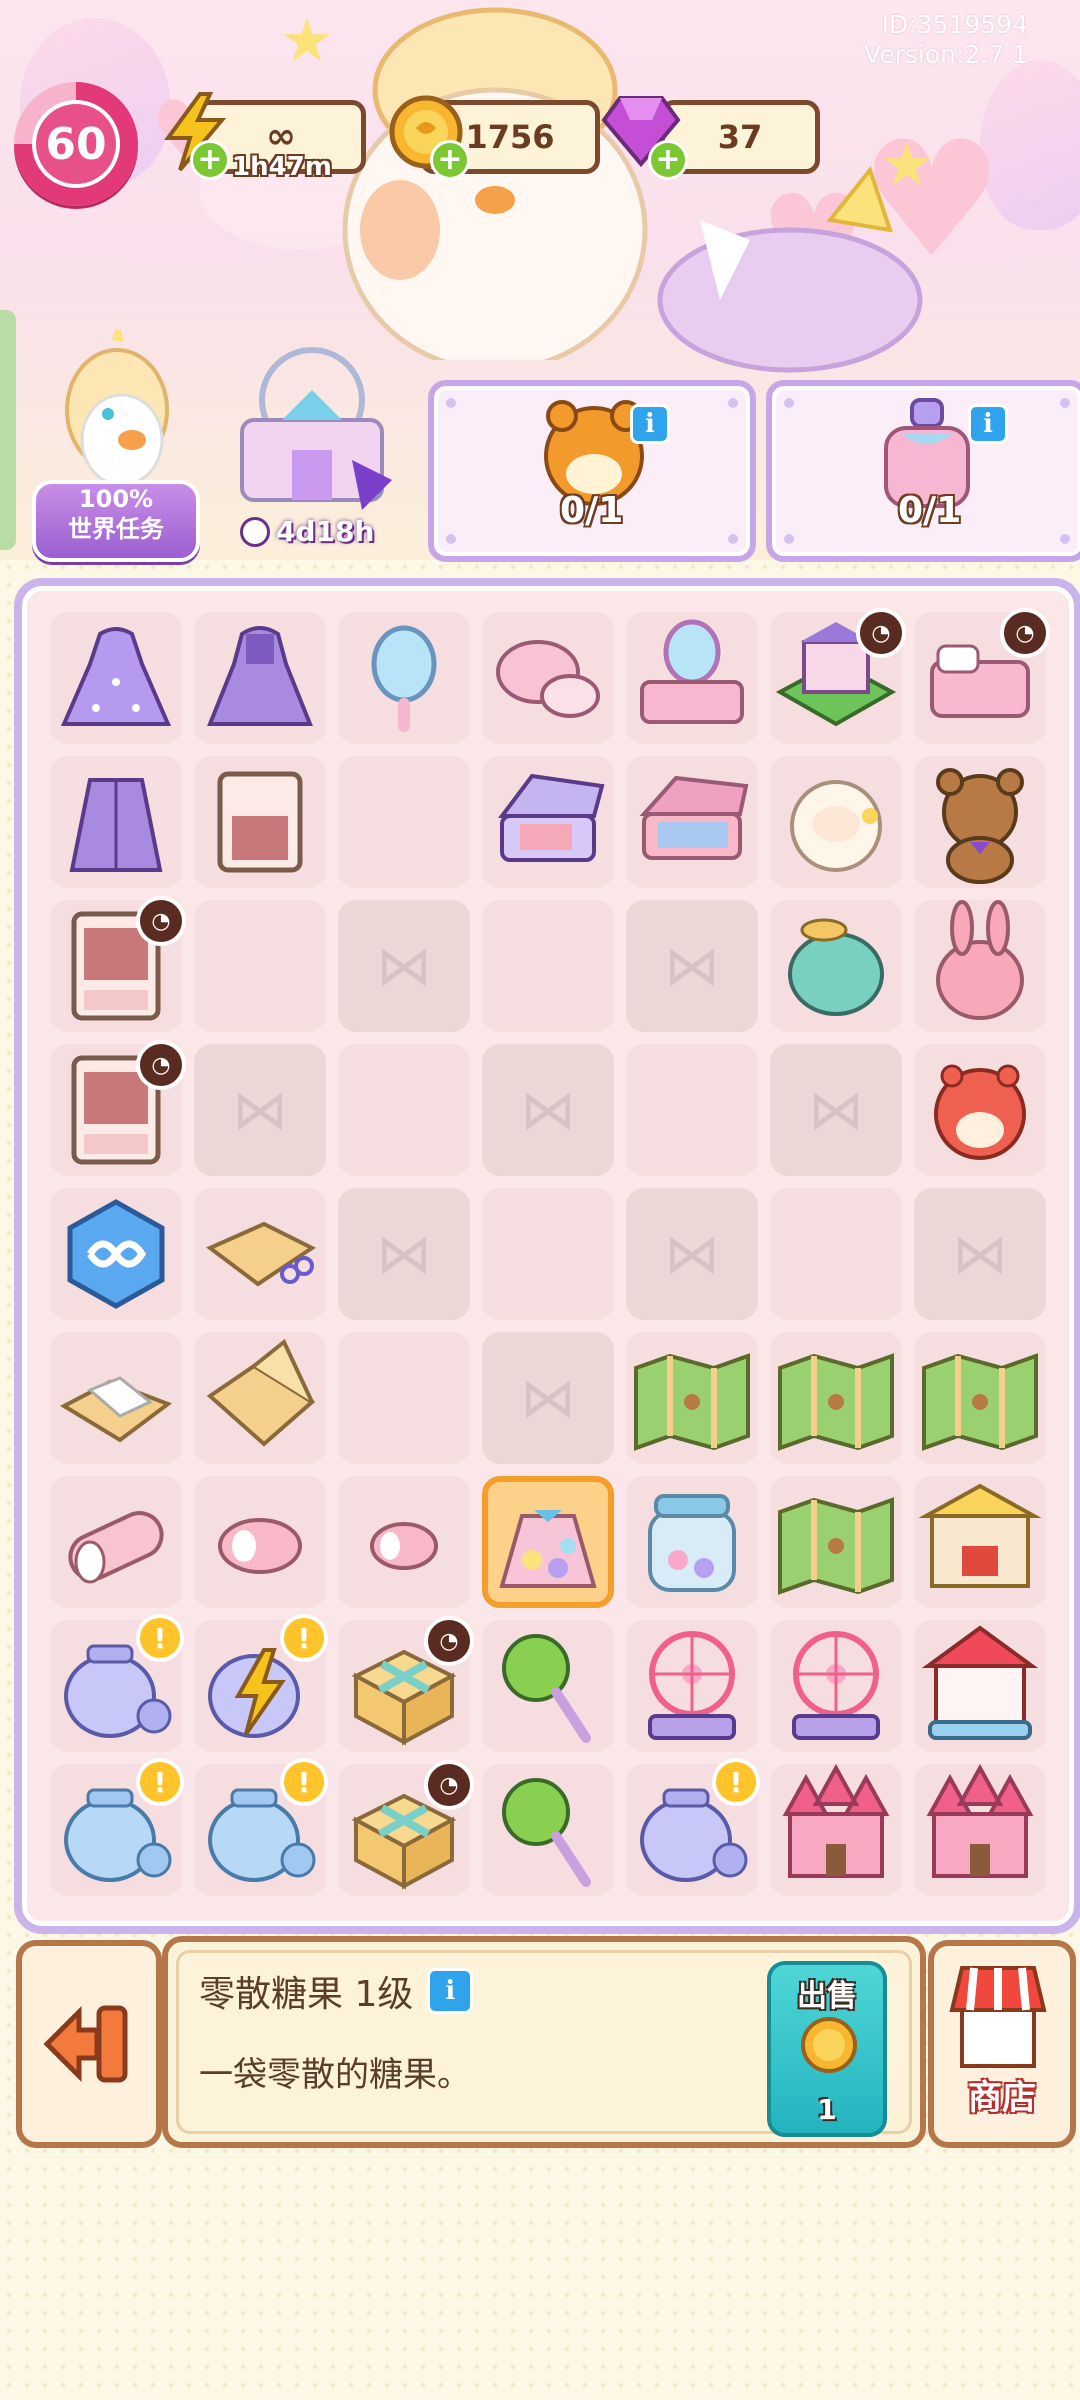  Describe the element at coordinates (312, 450) in the screenshot. I see `event-park-button: 4d18h` at that location.